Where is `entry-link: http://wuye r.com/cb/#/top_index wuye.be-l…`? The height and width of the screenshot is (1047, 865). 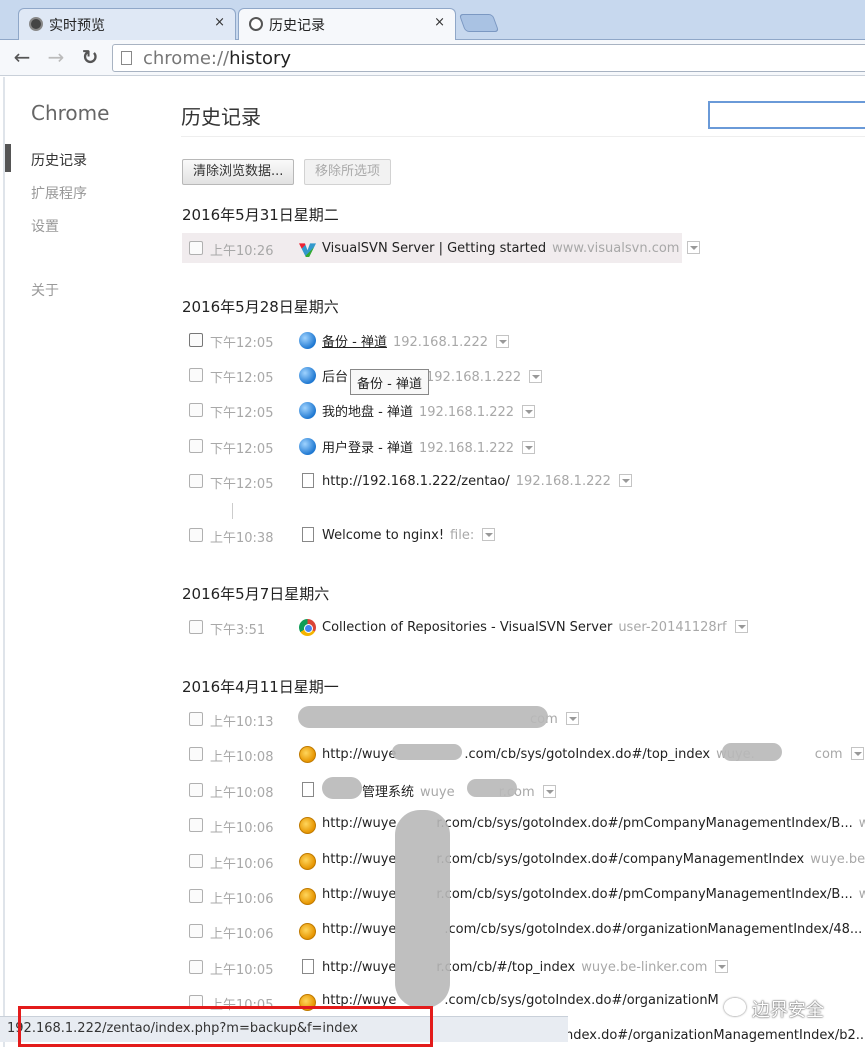 entry-link: http://wuye r.com/cb/#/top_index wuye.be-l… is located at coordinates (525, 966).